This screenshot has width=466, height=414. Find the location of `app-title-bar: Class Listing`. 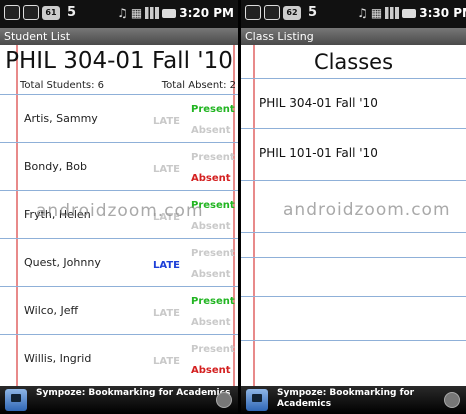

app-title-bar: Class Listing is located at coordinates (353, 36).